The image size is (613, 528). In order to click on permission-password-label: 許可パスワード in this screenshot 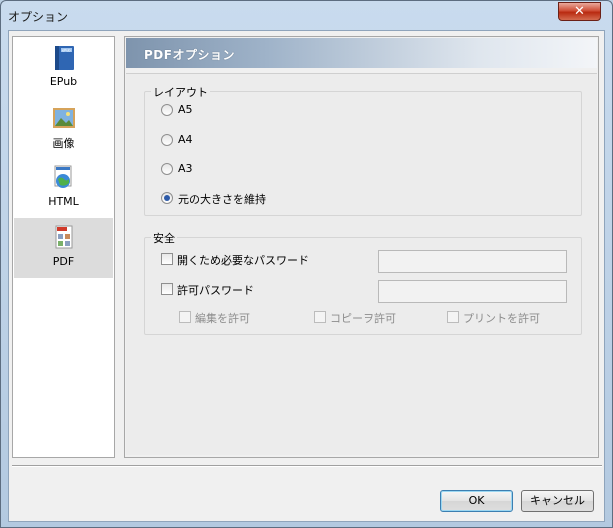, I will do `click(215, 290)`.